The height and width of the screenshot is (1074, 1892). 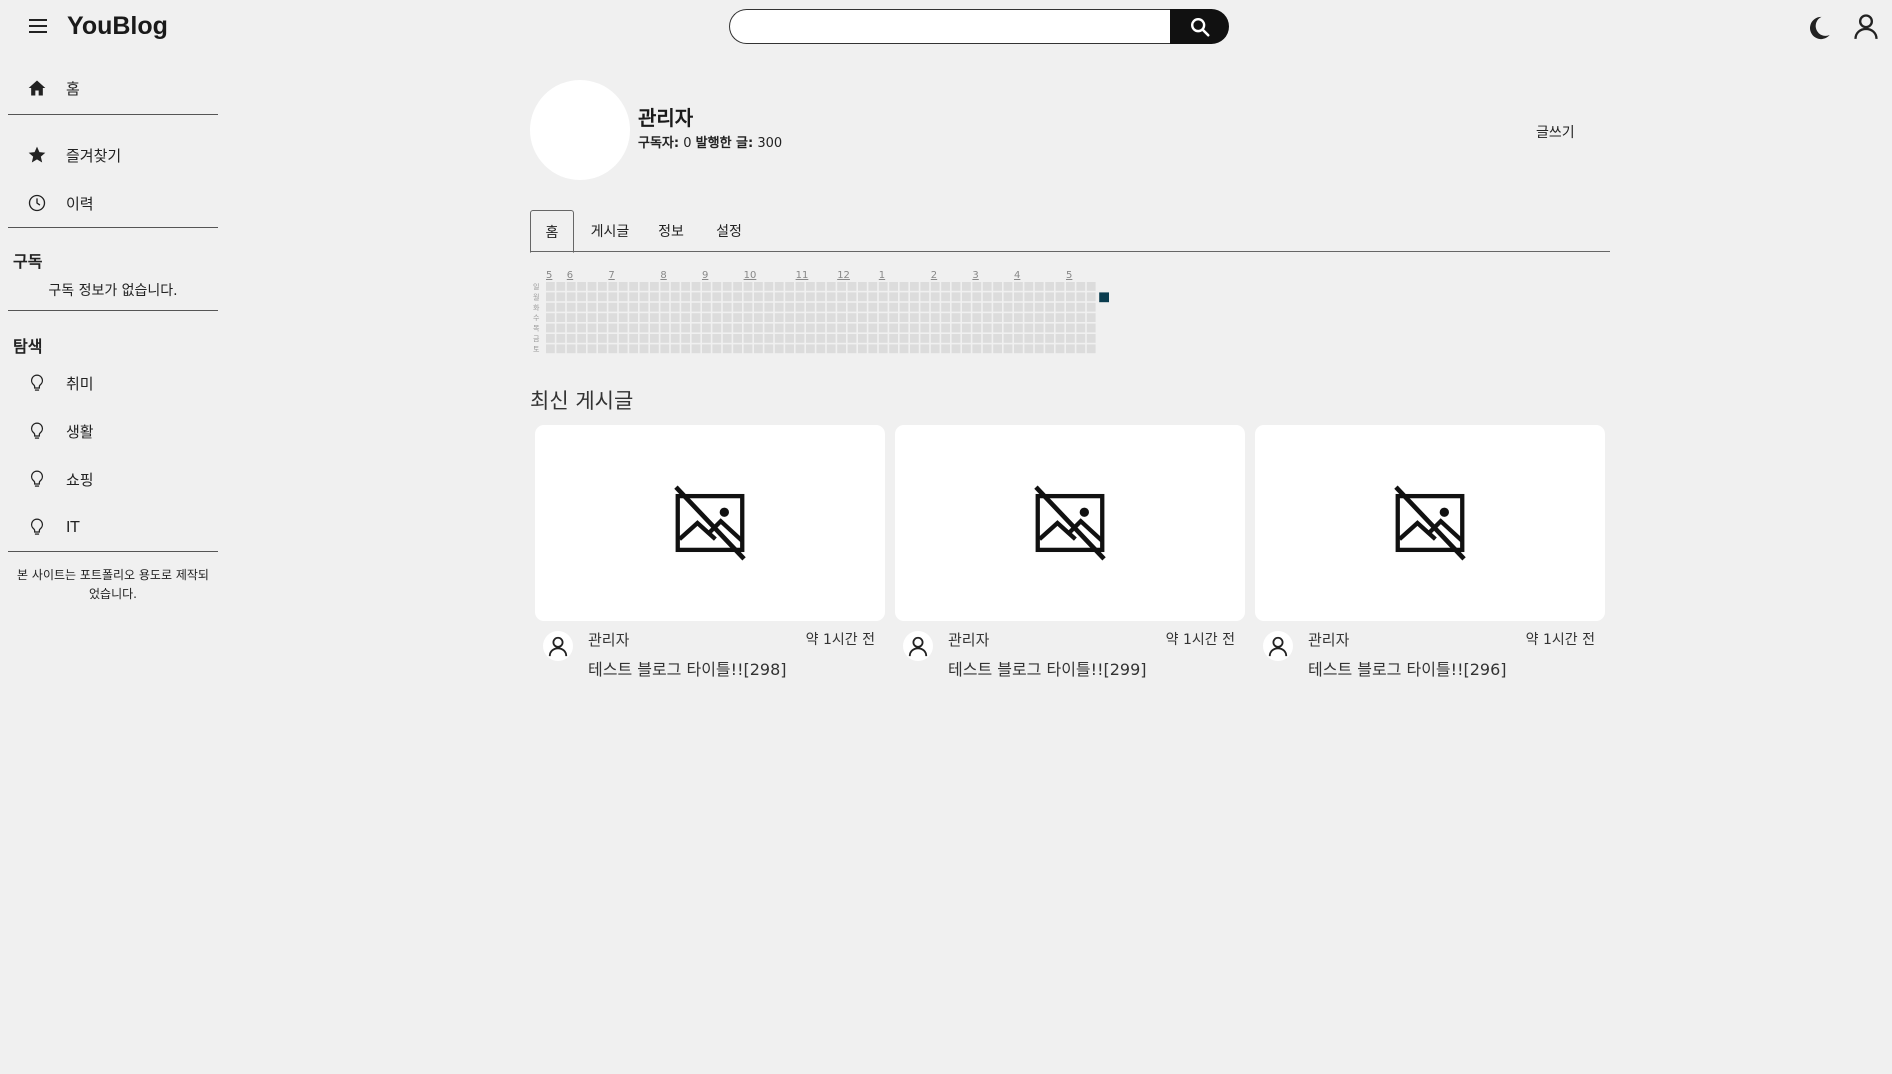 What do you see at coordinates (918, 646) in the screenshot?
I see `author-avatar` at bounding box center [918, 646].